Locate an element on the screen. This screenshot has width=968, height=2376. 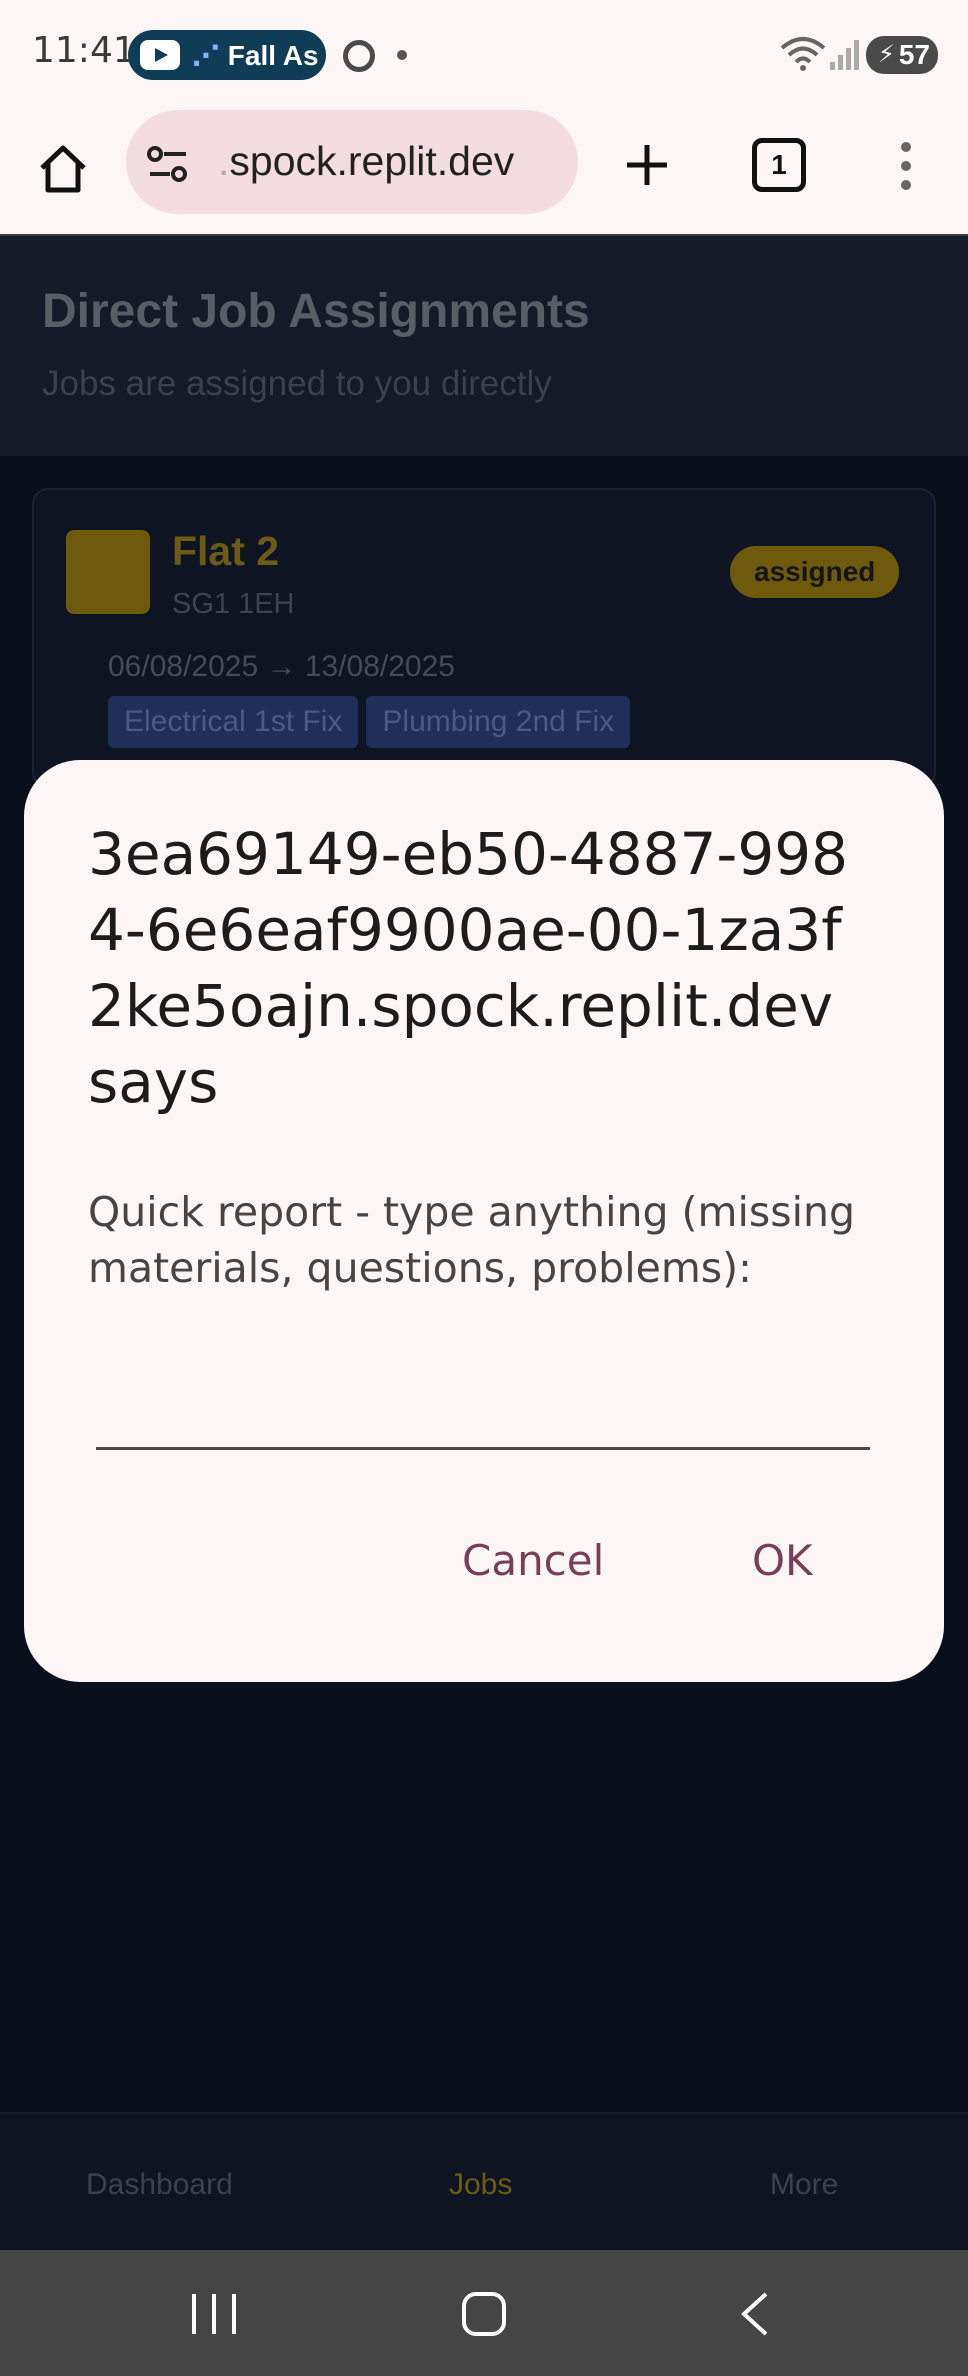
job-tag: Electrical 1st Fix is located at coordinates (233, 722).